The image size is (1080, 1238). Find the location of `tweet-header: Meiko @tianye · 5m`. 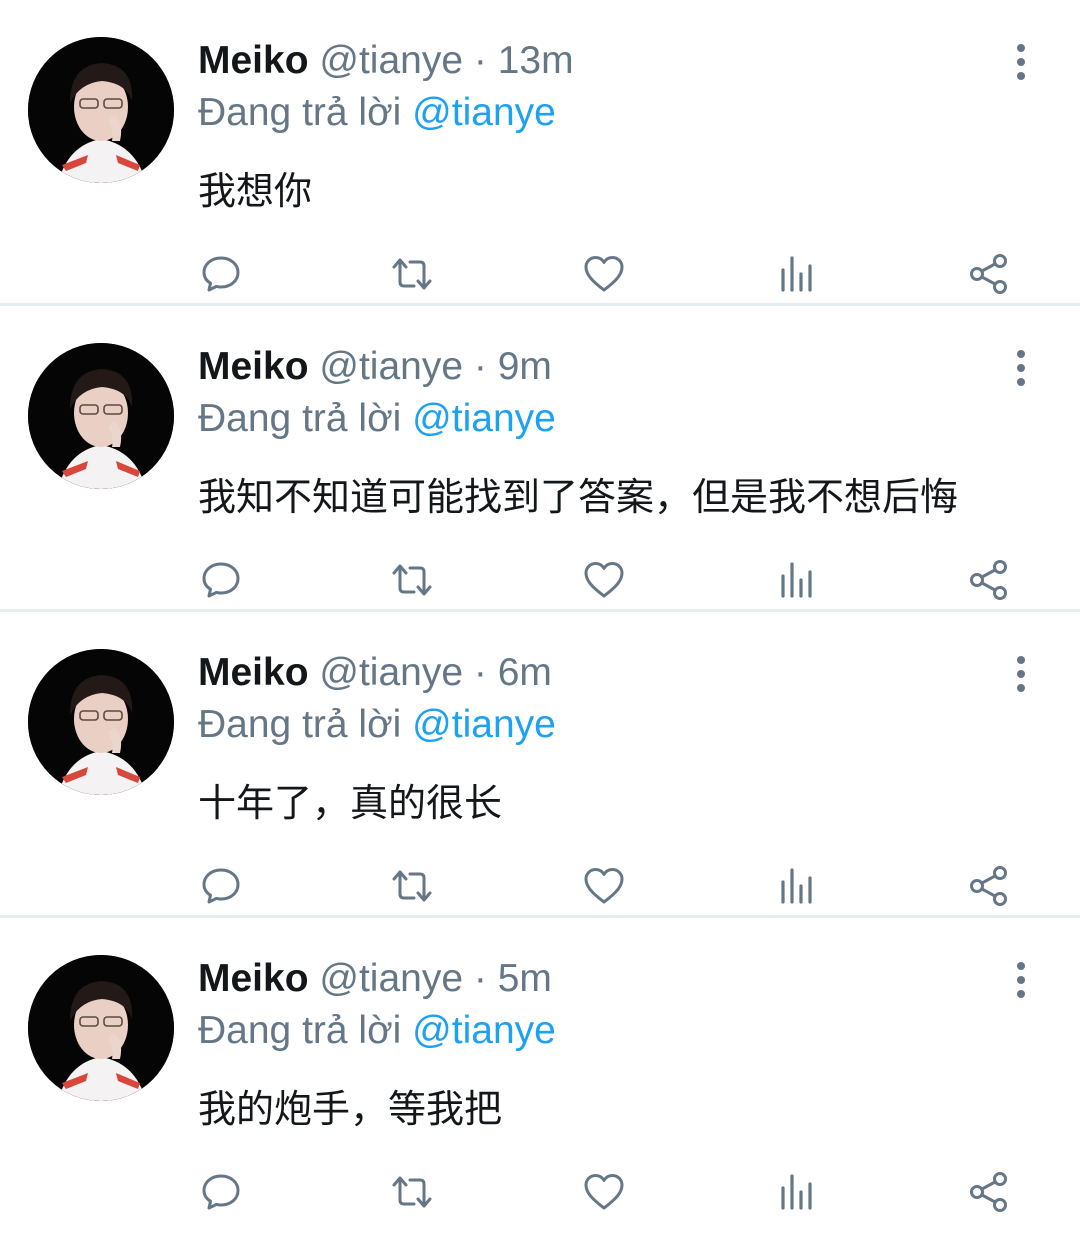

tweet-header: Meiko @tianye · 5m is located at coordinates (375, 979).